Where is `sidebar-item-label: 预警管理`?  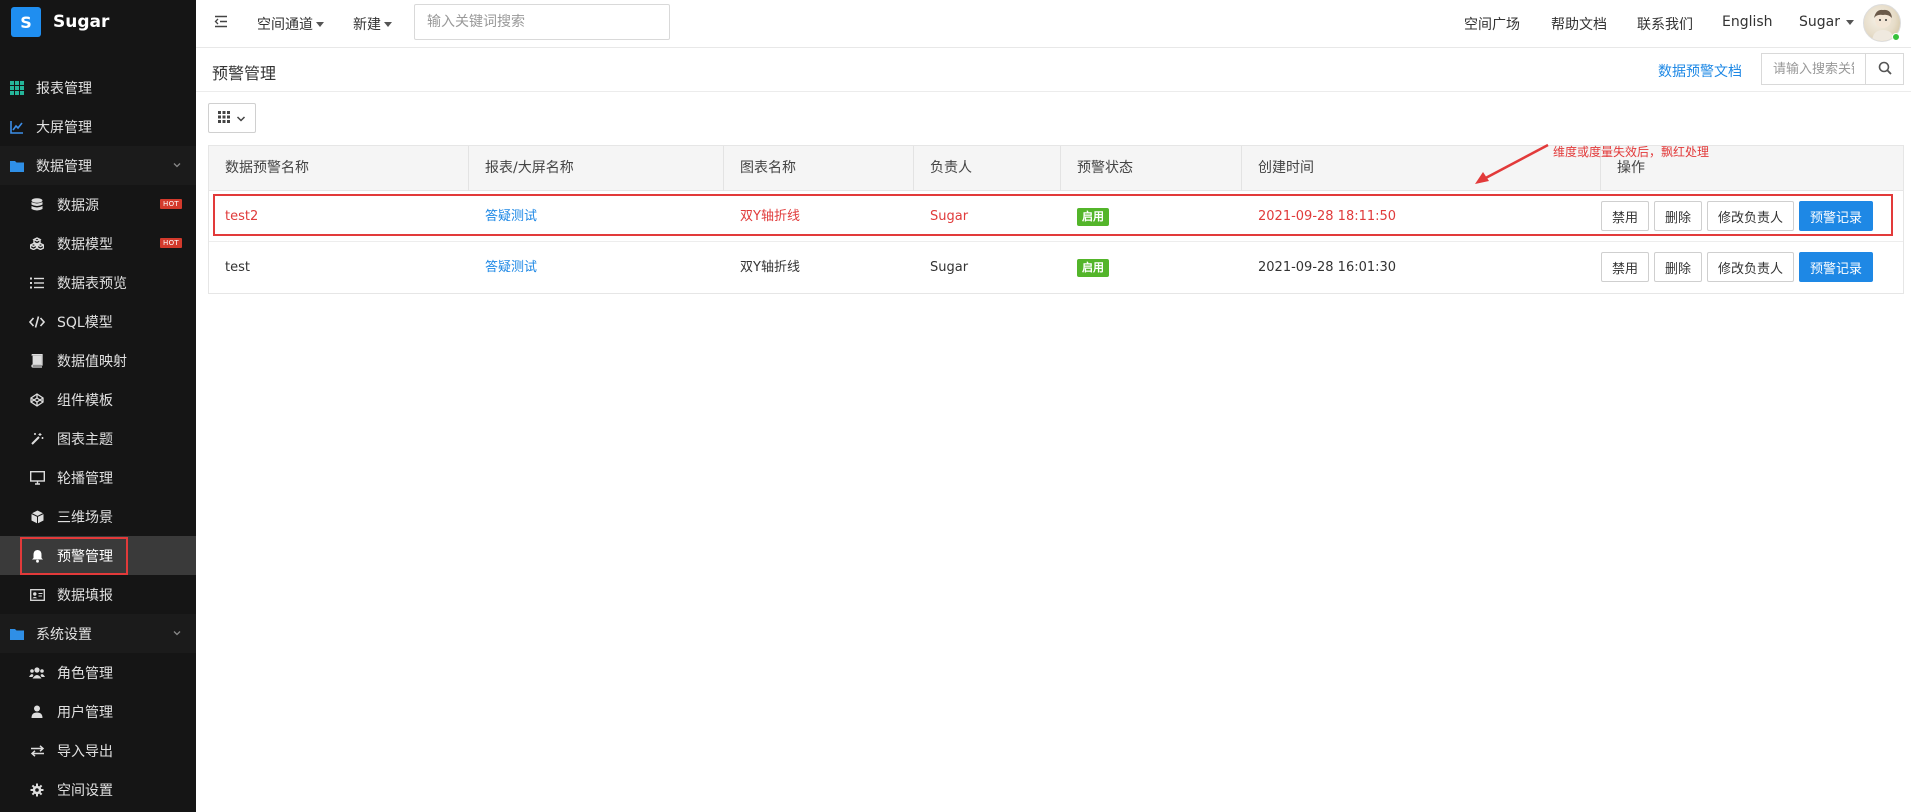 sidebar-item-label: 预警管理 is located at coordinates (85, 556).